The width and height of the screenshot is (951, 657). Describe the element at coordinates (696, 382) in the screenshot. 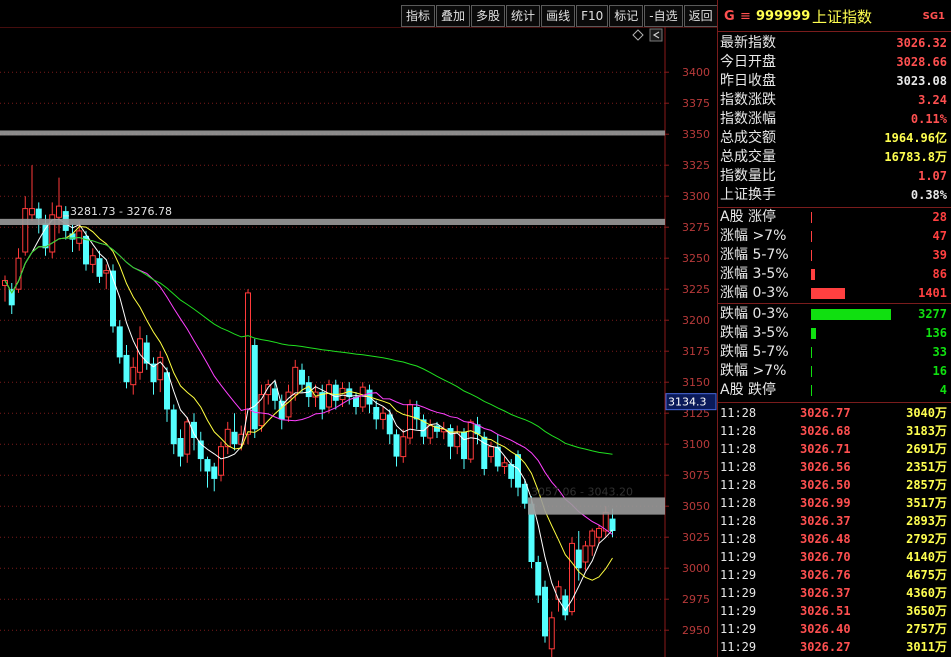

I see `y-tick-label: 3150` at that location.